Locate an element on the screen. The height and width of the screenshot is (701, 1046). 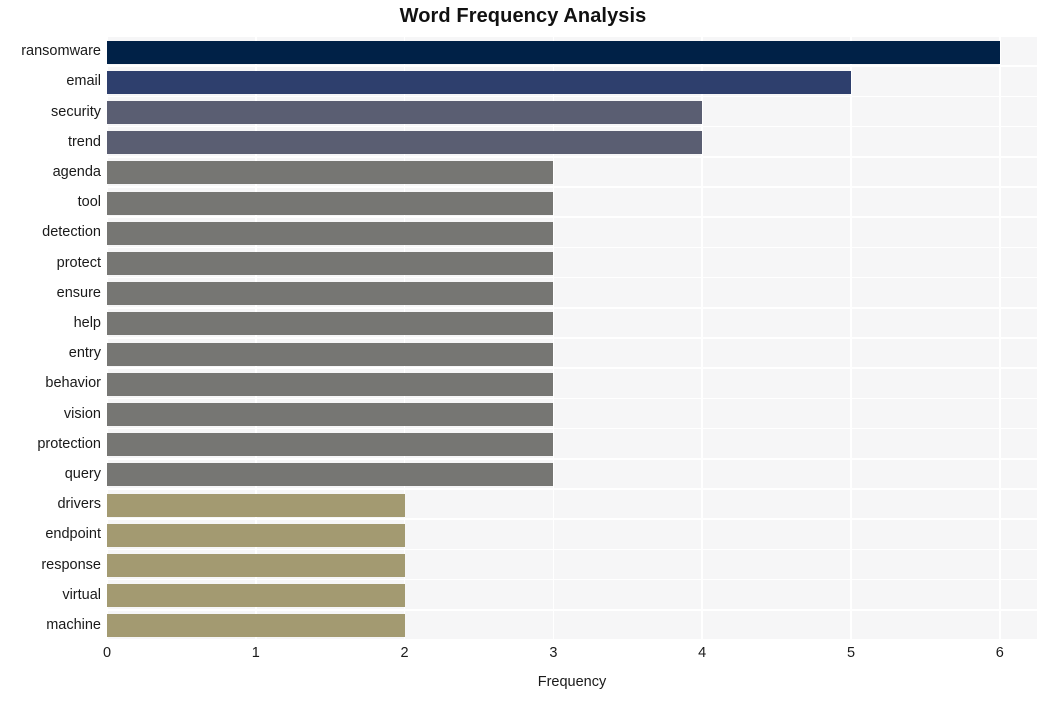
x-axis-tick-1: 1 is located at coordinates (255, 653).